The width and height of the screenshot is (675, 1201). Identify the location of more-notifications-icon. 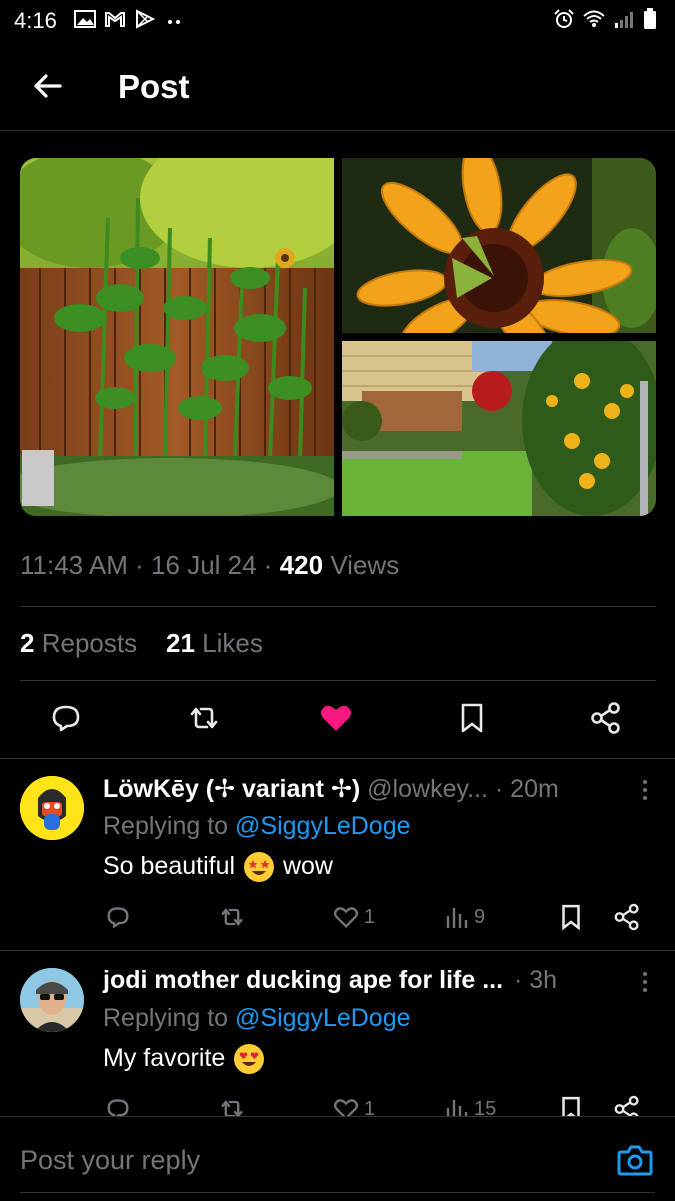
(174, 22).